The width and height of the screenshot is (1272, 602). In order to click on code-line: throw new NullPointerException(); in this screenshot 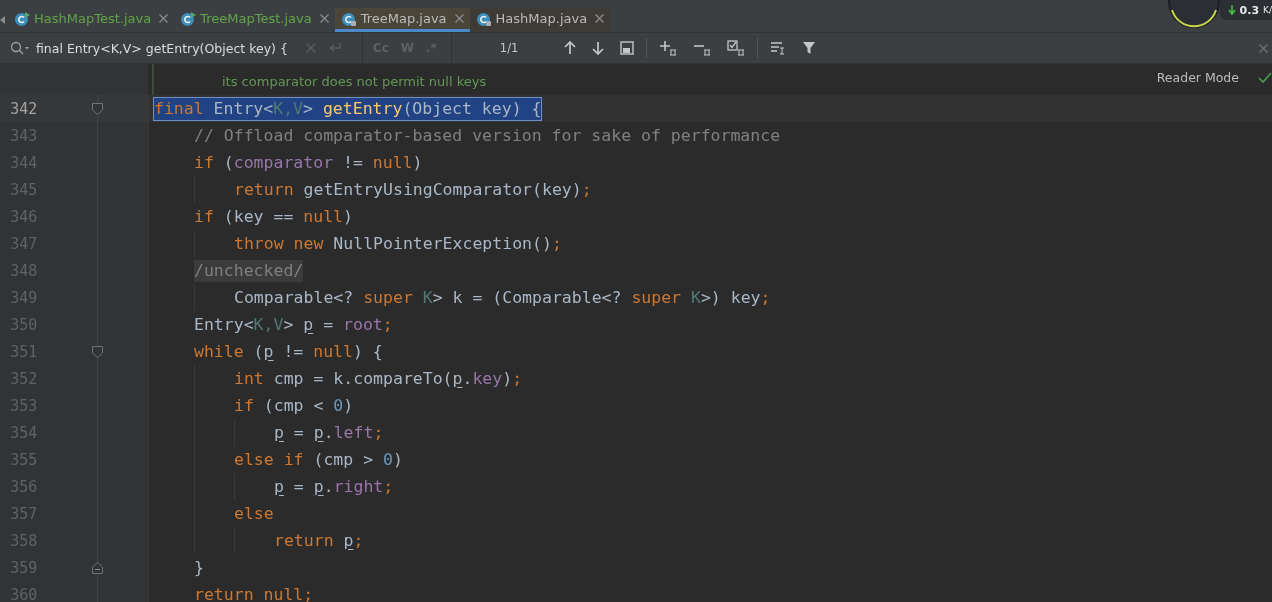, I will do `click(398, 243)`.